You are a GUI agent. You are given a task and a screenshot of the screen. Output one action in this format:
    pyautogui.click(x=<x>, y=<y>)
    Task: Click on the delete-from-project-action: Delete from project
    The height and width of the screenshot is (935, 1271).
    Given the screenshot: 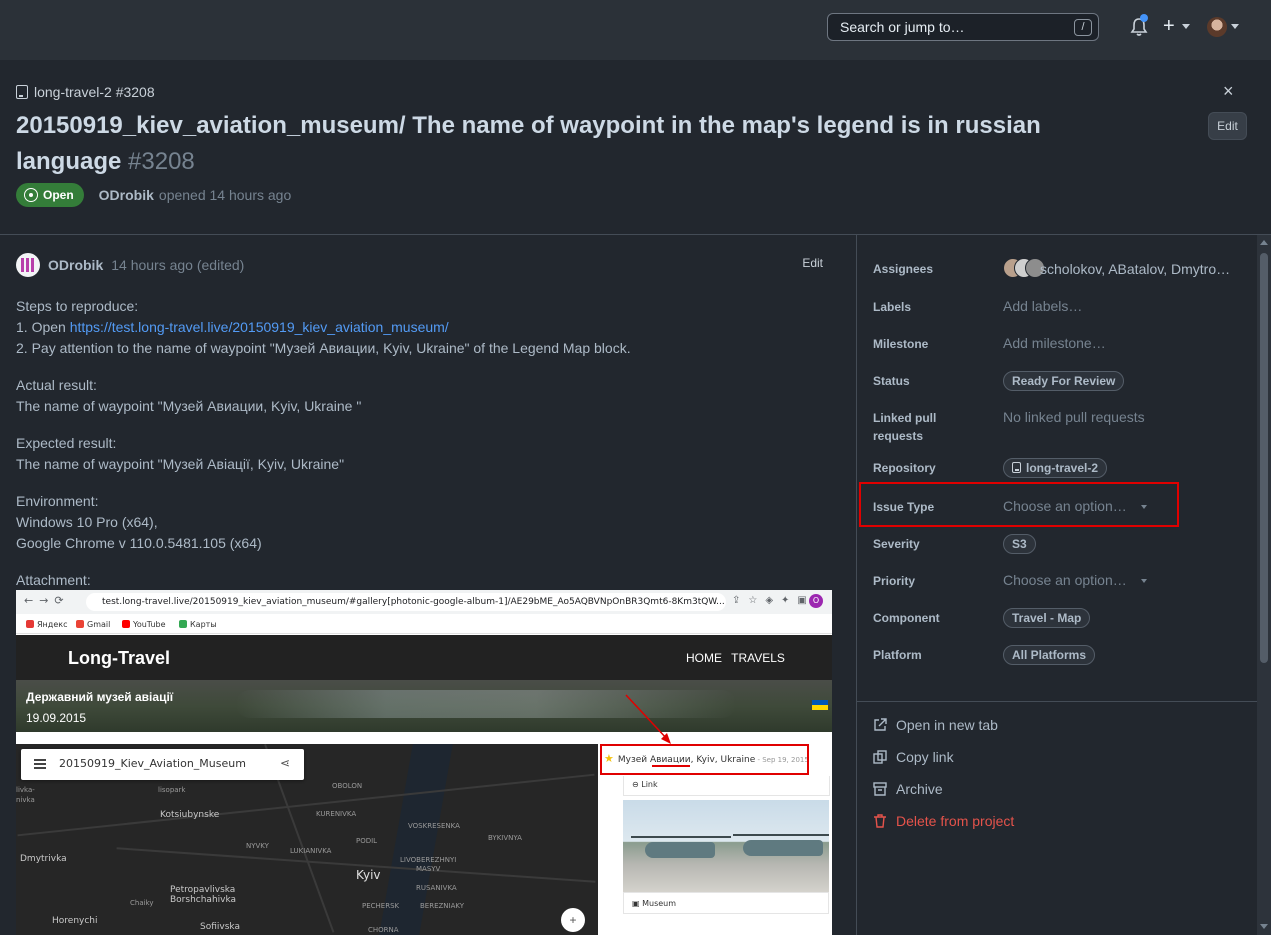 What is the action you would take?
    pyautogui.click(x=943, y=821)
    